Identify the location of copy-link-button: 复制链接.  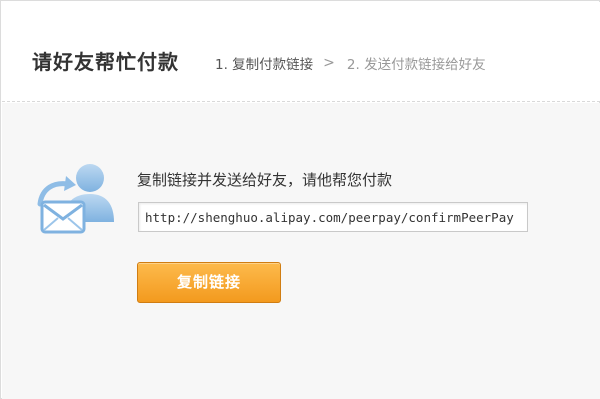
(209, 282).